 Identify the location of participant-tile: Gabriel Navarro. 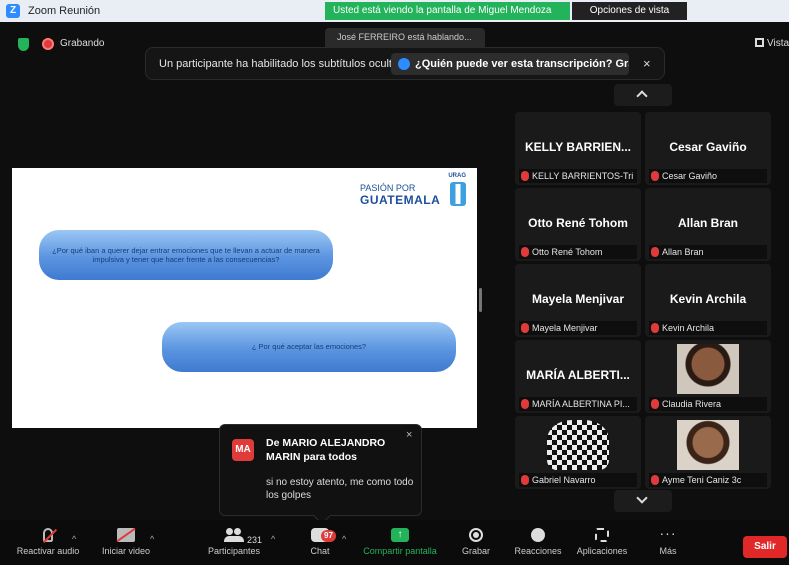
(578, 452).